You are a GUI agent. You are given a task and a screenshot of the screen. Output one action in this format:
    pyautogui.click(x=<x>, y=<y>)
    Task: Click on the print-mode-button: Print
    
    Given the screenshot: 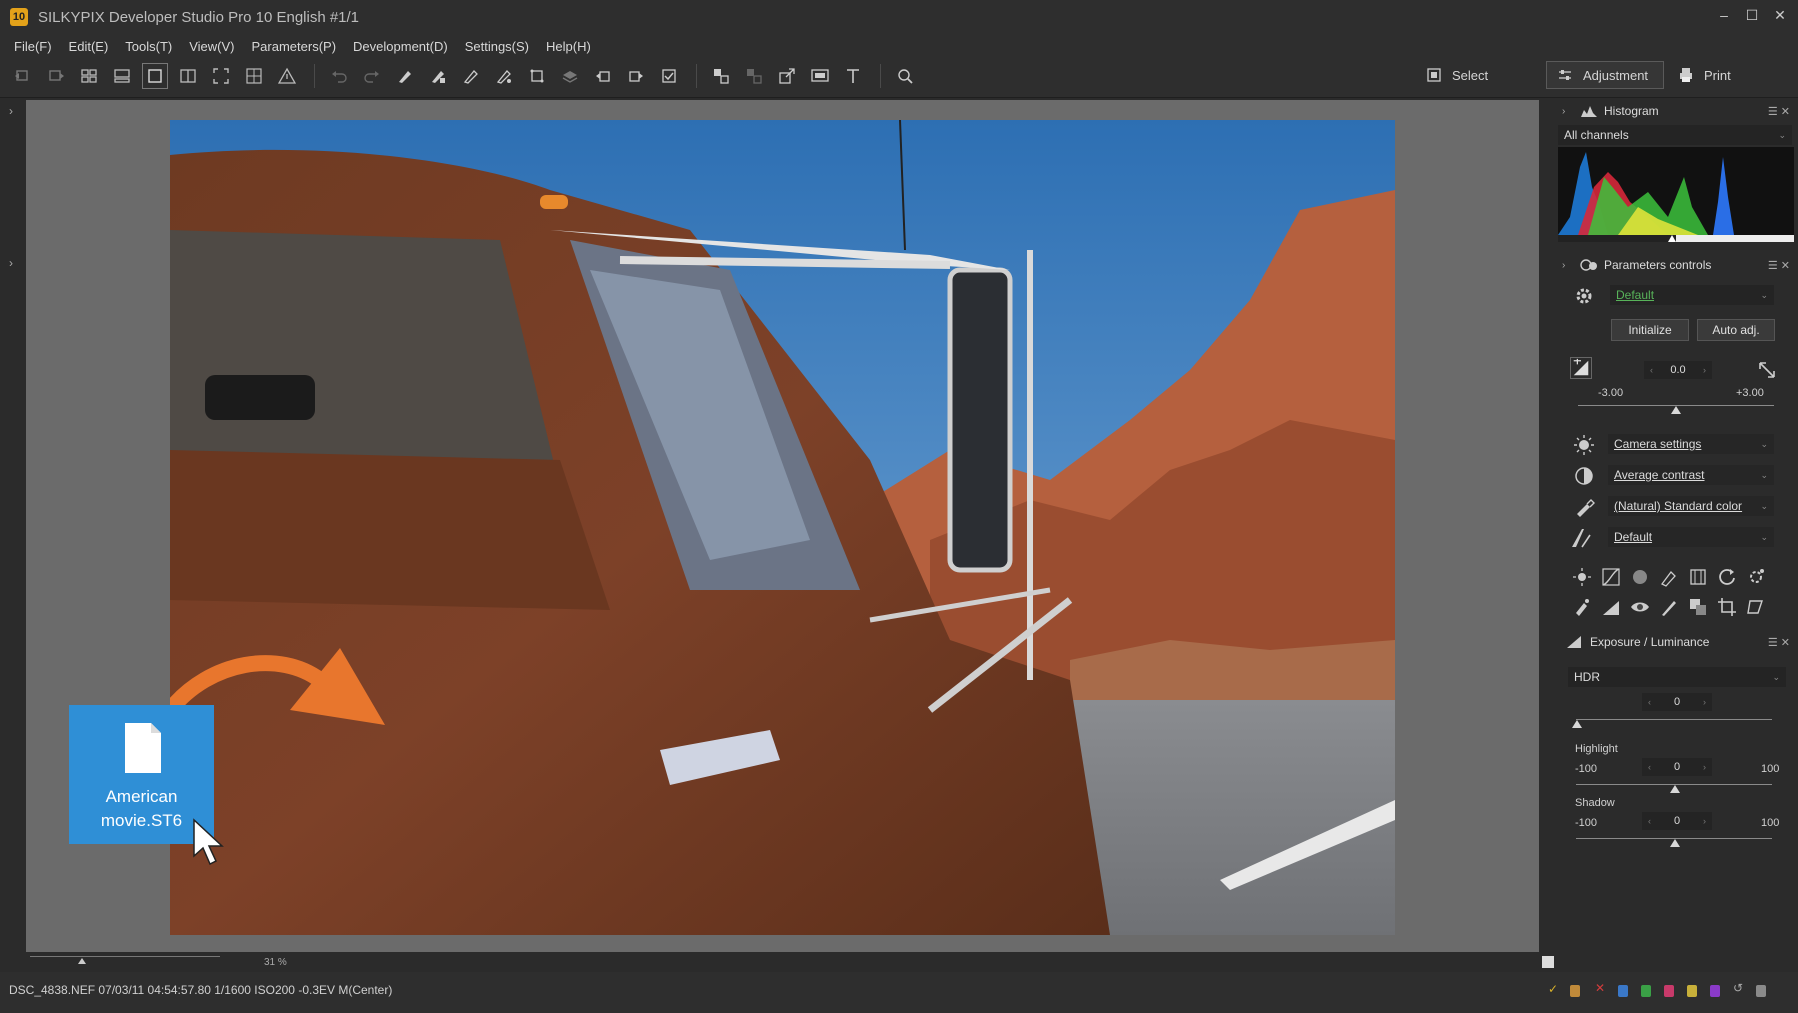 What is the action you would take?
    pyautogui.click(x=1704, y=75)
    